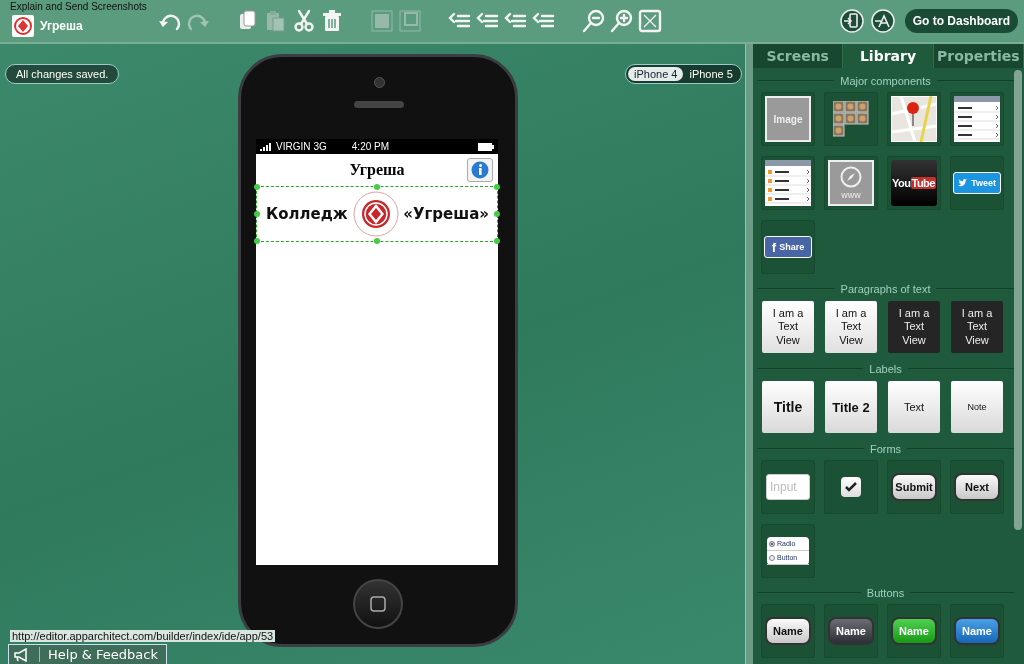 The width and height of the screenshot is (1024, 664). What do you see at coordinates (885, 448) in the screenshot?
I see `section-heading: Forms` at bounding box center [885, 448].